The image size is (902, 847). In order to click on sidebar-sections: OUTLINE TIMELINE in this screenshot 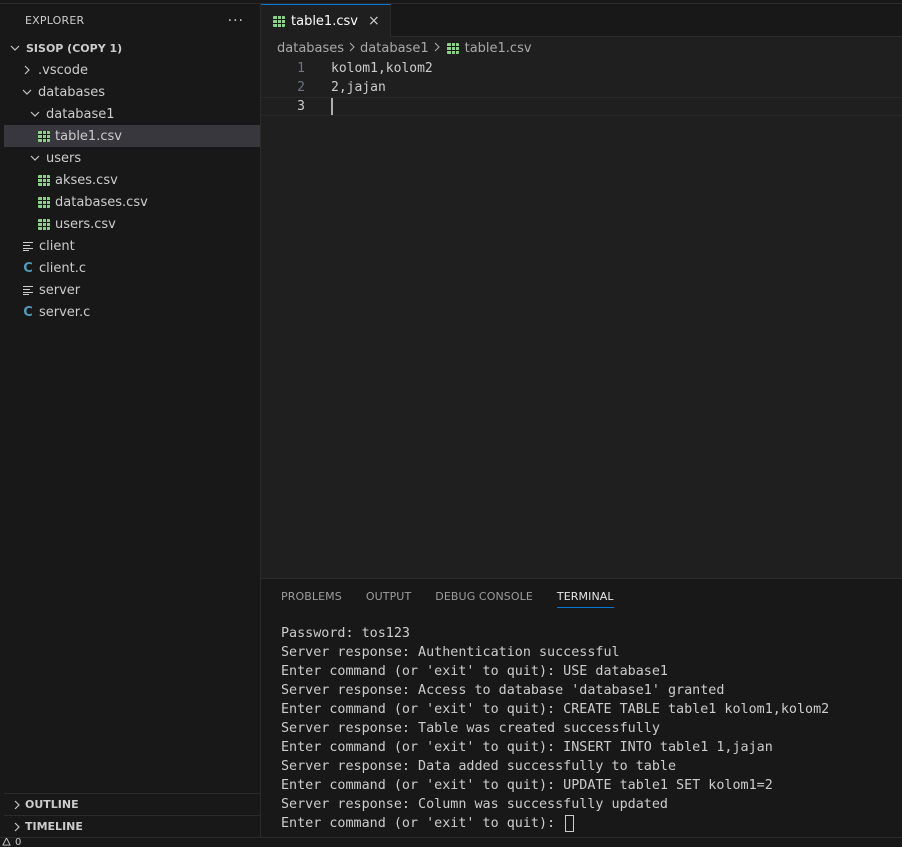, I will do `click(132, 815)`.